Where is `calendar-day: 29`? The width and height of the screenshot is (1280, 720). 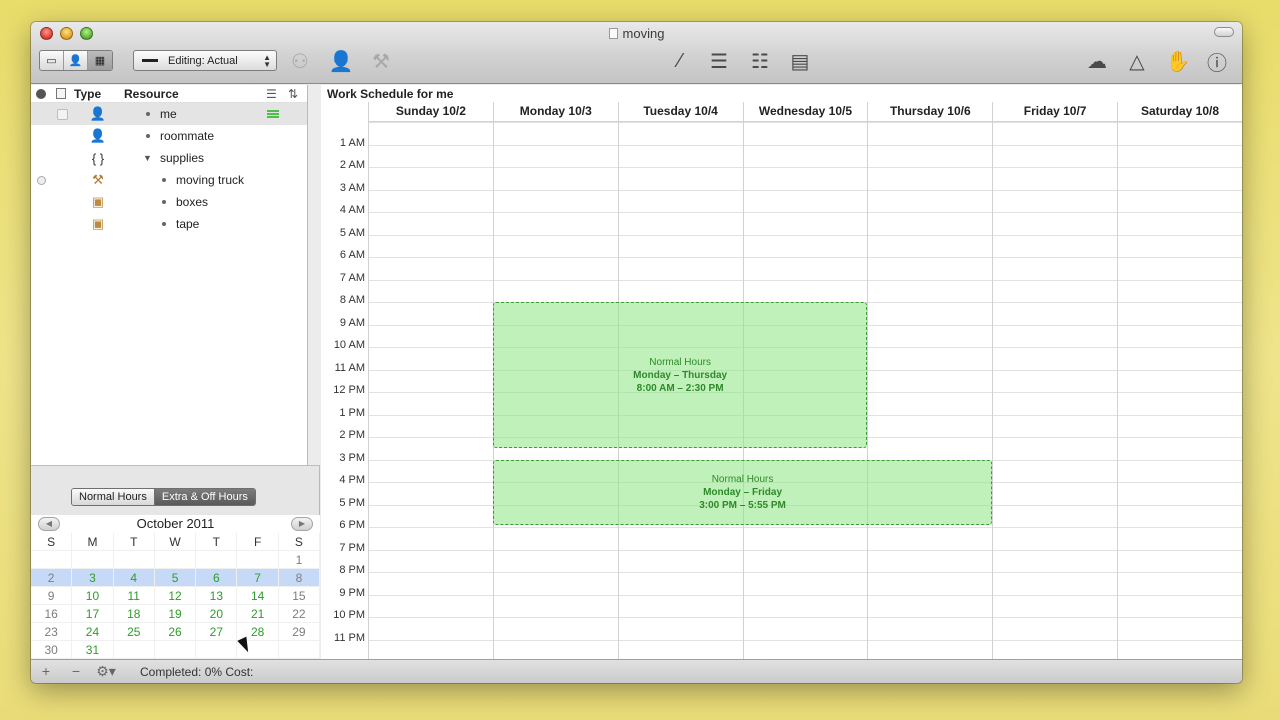 calendar-day: 29 is located at coordinates (299, 632).